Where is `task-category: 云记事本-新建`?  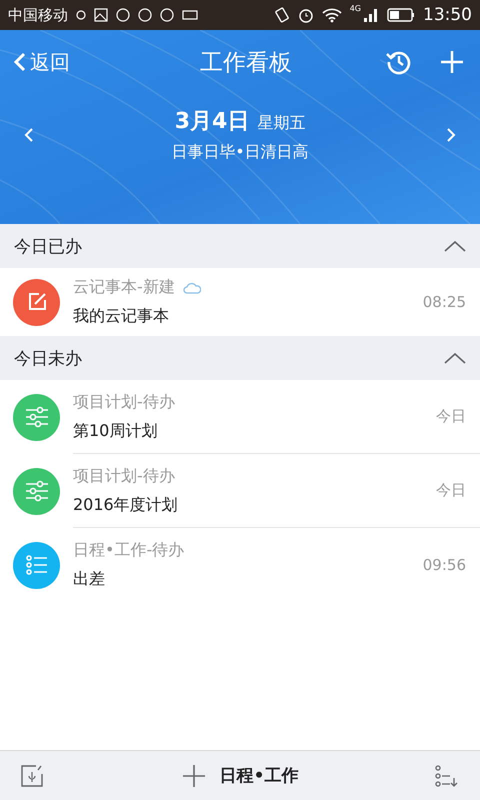 task-category: 云记事本-新建 is located at coordinates (124, 287).